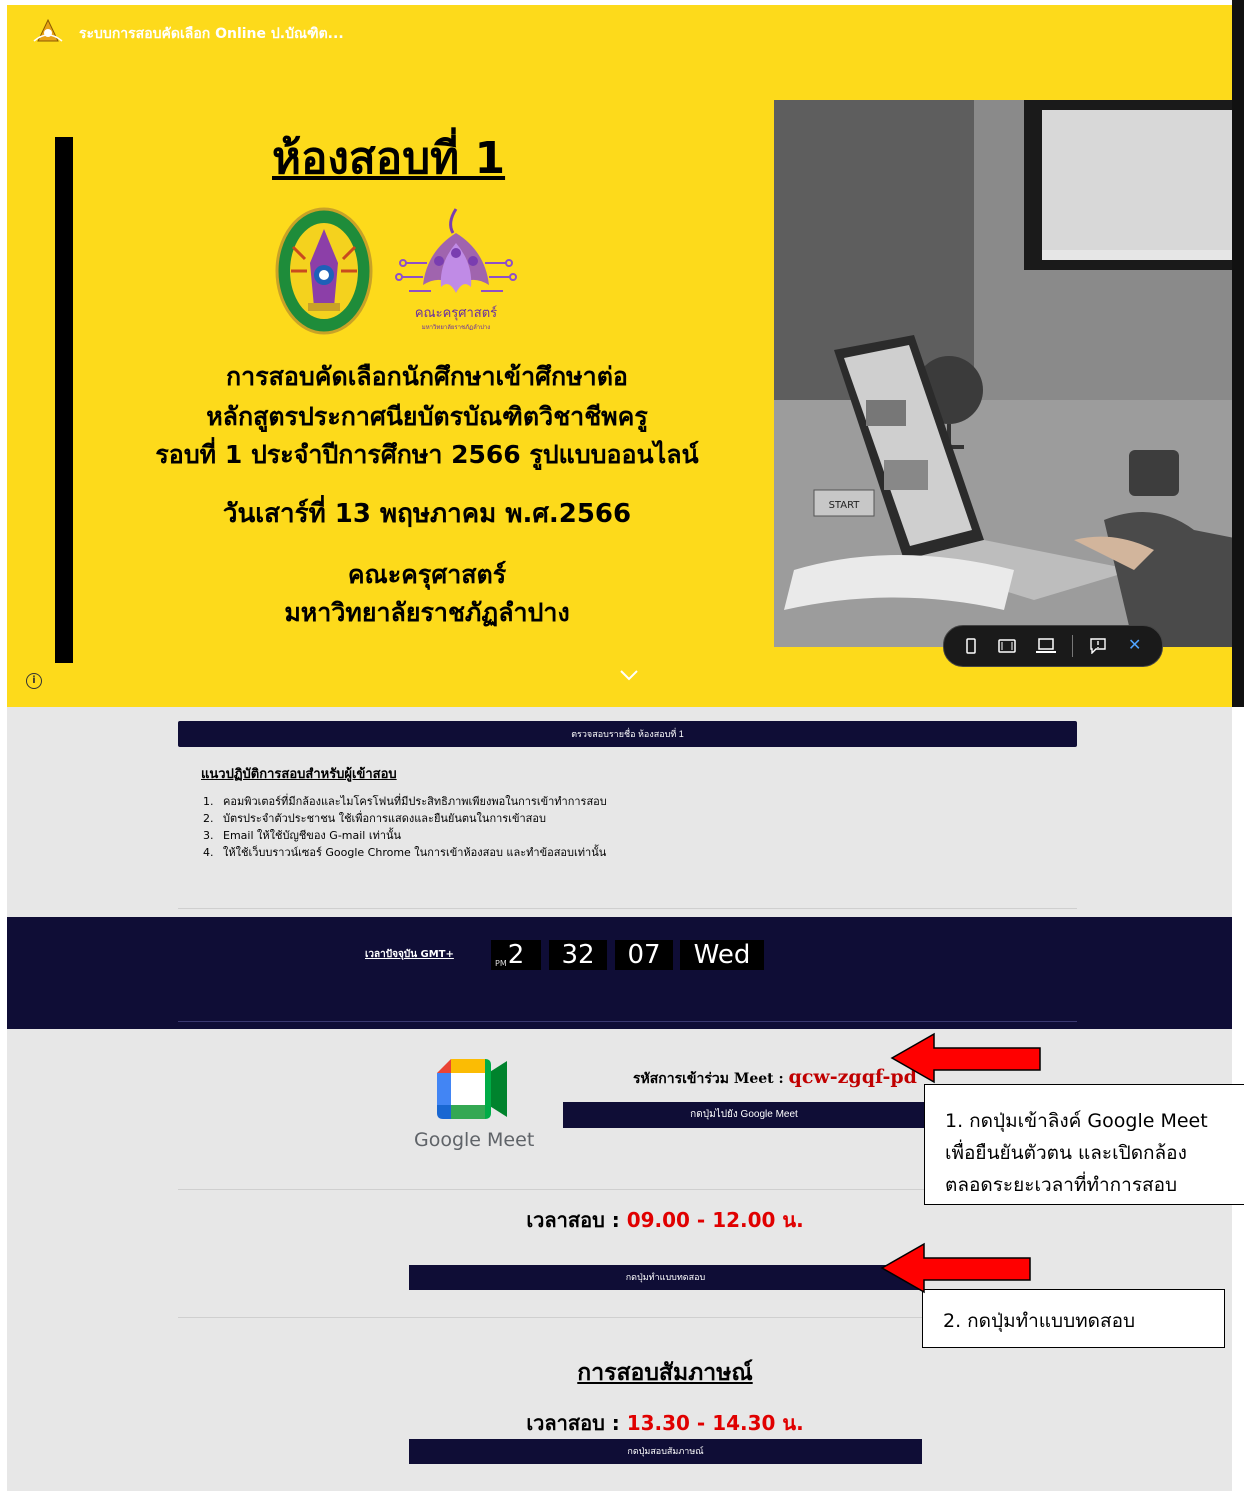 Image resolution: width=1244 pixels, height=1491 pixels. I want to click on close-icon: ✕, so click(1134, 644).